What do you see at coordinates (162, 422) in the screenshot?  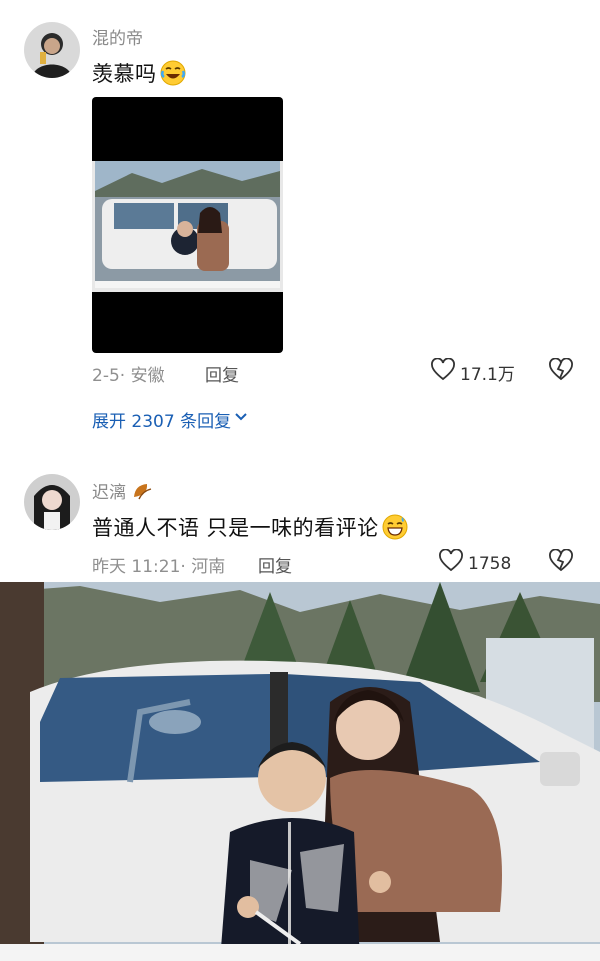 I see `expand-replies-label: 展开 2307 条回复` at bounding box center [162, 422].